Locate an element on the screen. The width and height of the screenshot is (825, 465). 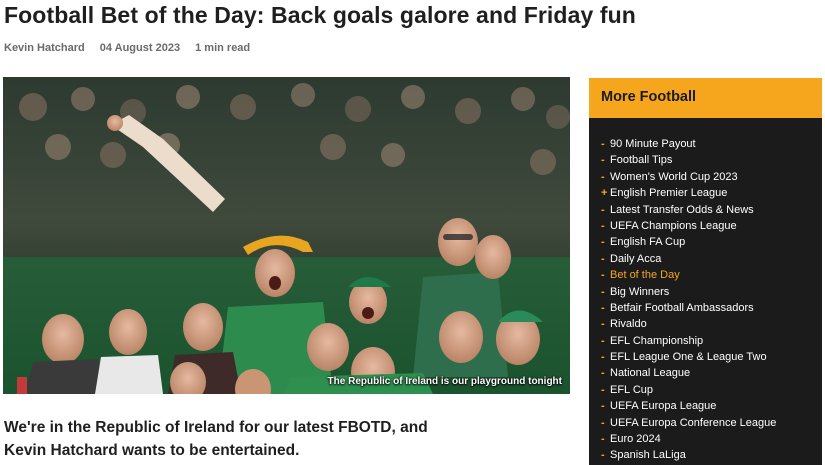
article-byline: Kevin Hatchard 04 August 2023 1 min read is located at coordinates (133, 48).